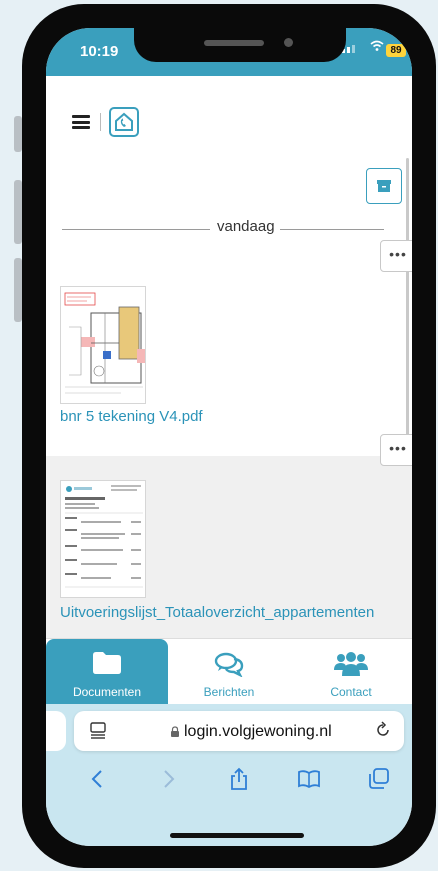  What do you see at coordinates (169, 779) in the screenshot?
I see `forward-icon` at bounding box center [169, 779].